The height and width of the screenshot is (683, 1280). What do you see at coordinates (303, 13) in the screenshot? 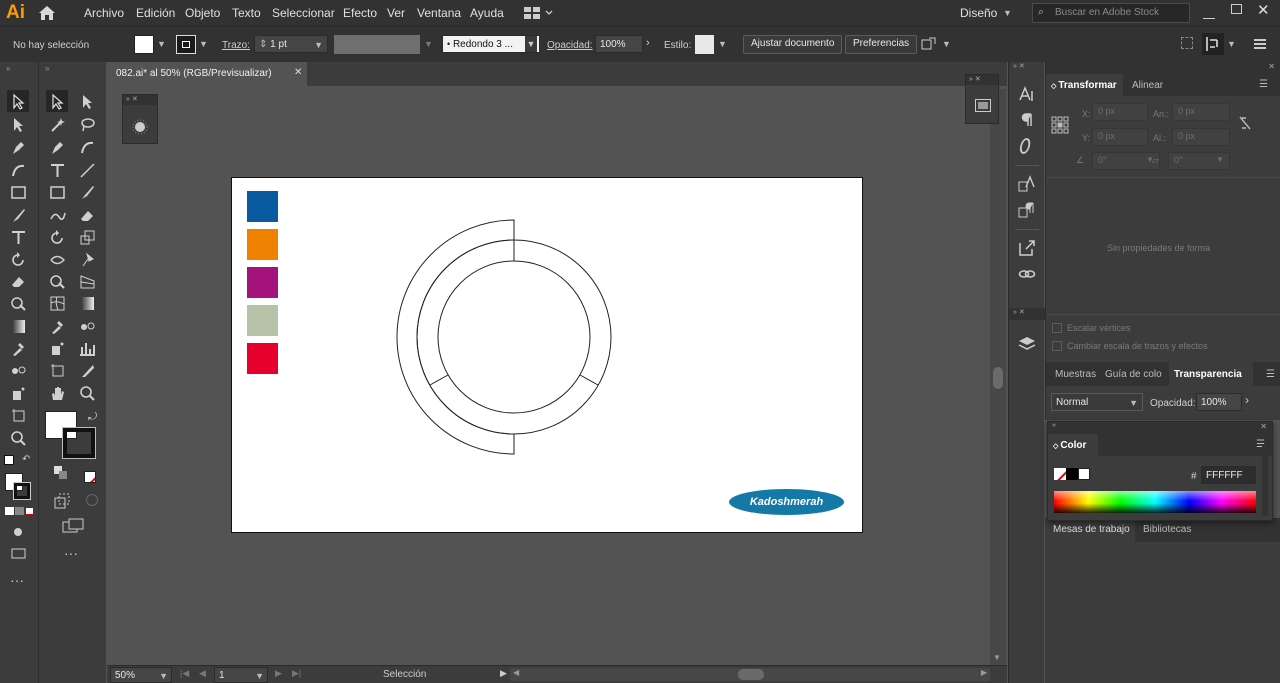
I see `menu-seleccionar: Seleccionar` at bounding box center [303, 13].